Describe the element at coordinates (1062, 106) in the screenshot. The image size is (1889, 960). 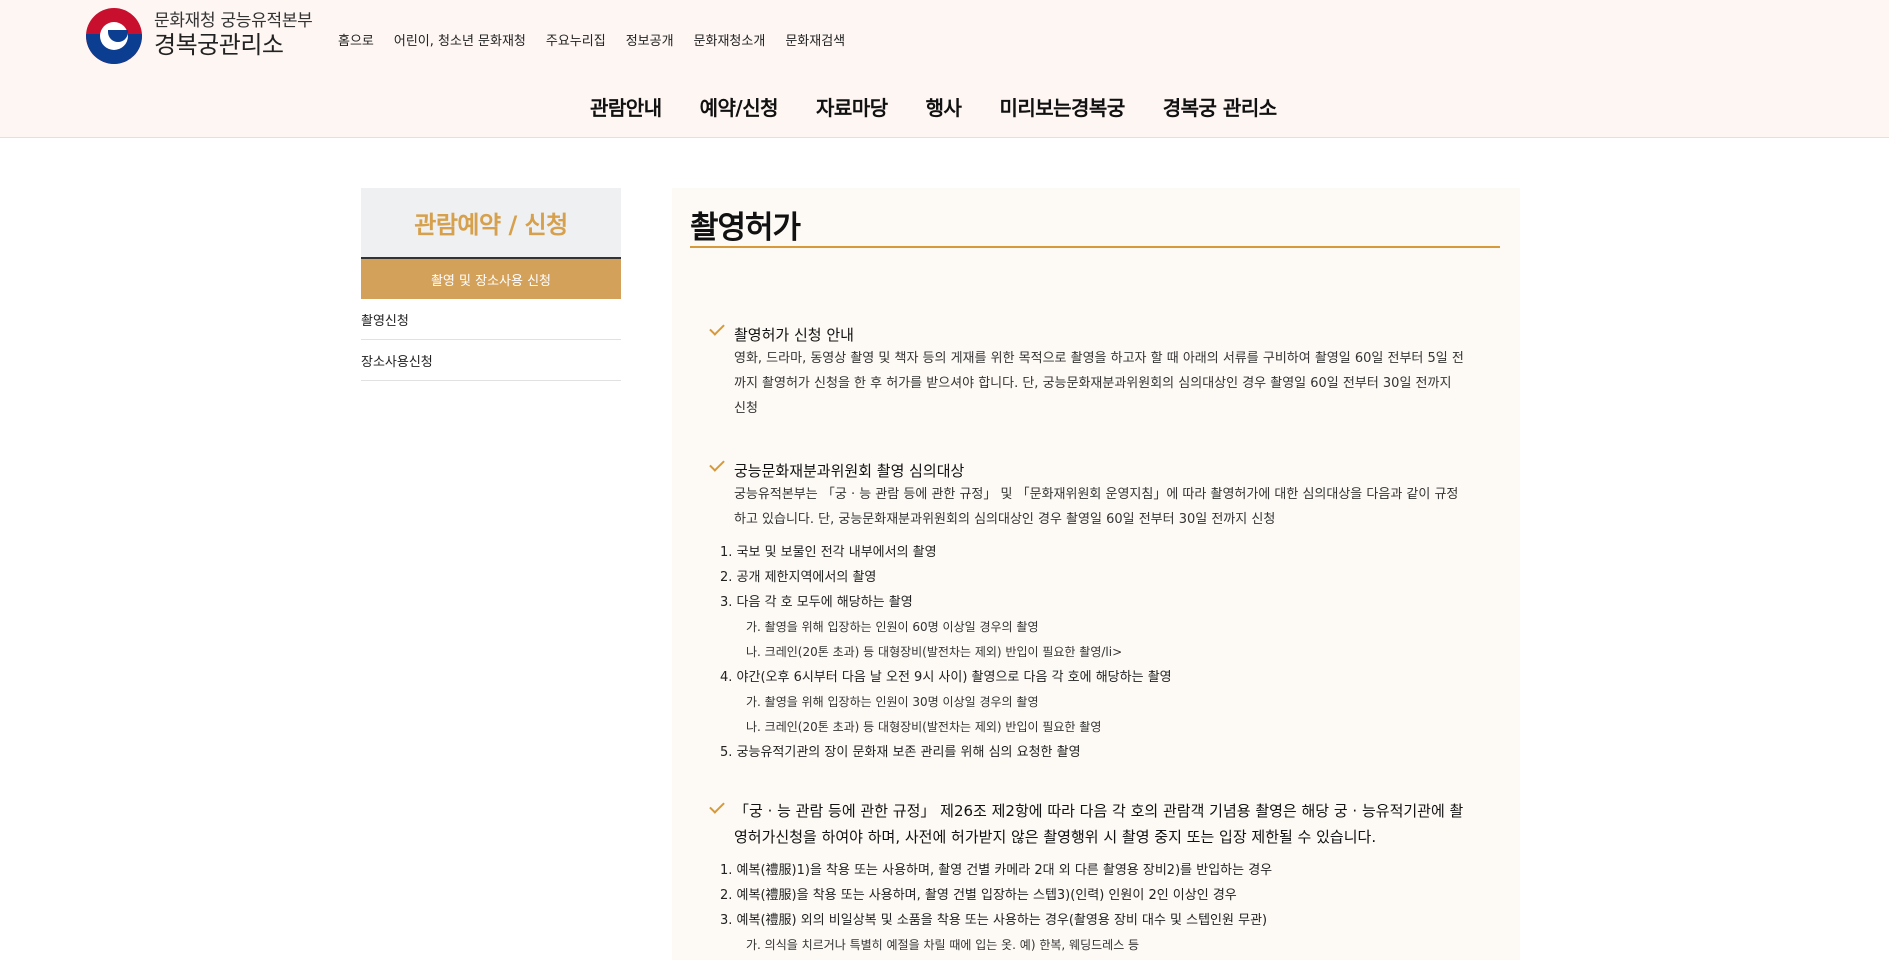
I see `gnb-item-preview: 미리보는경복궁` at that location.